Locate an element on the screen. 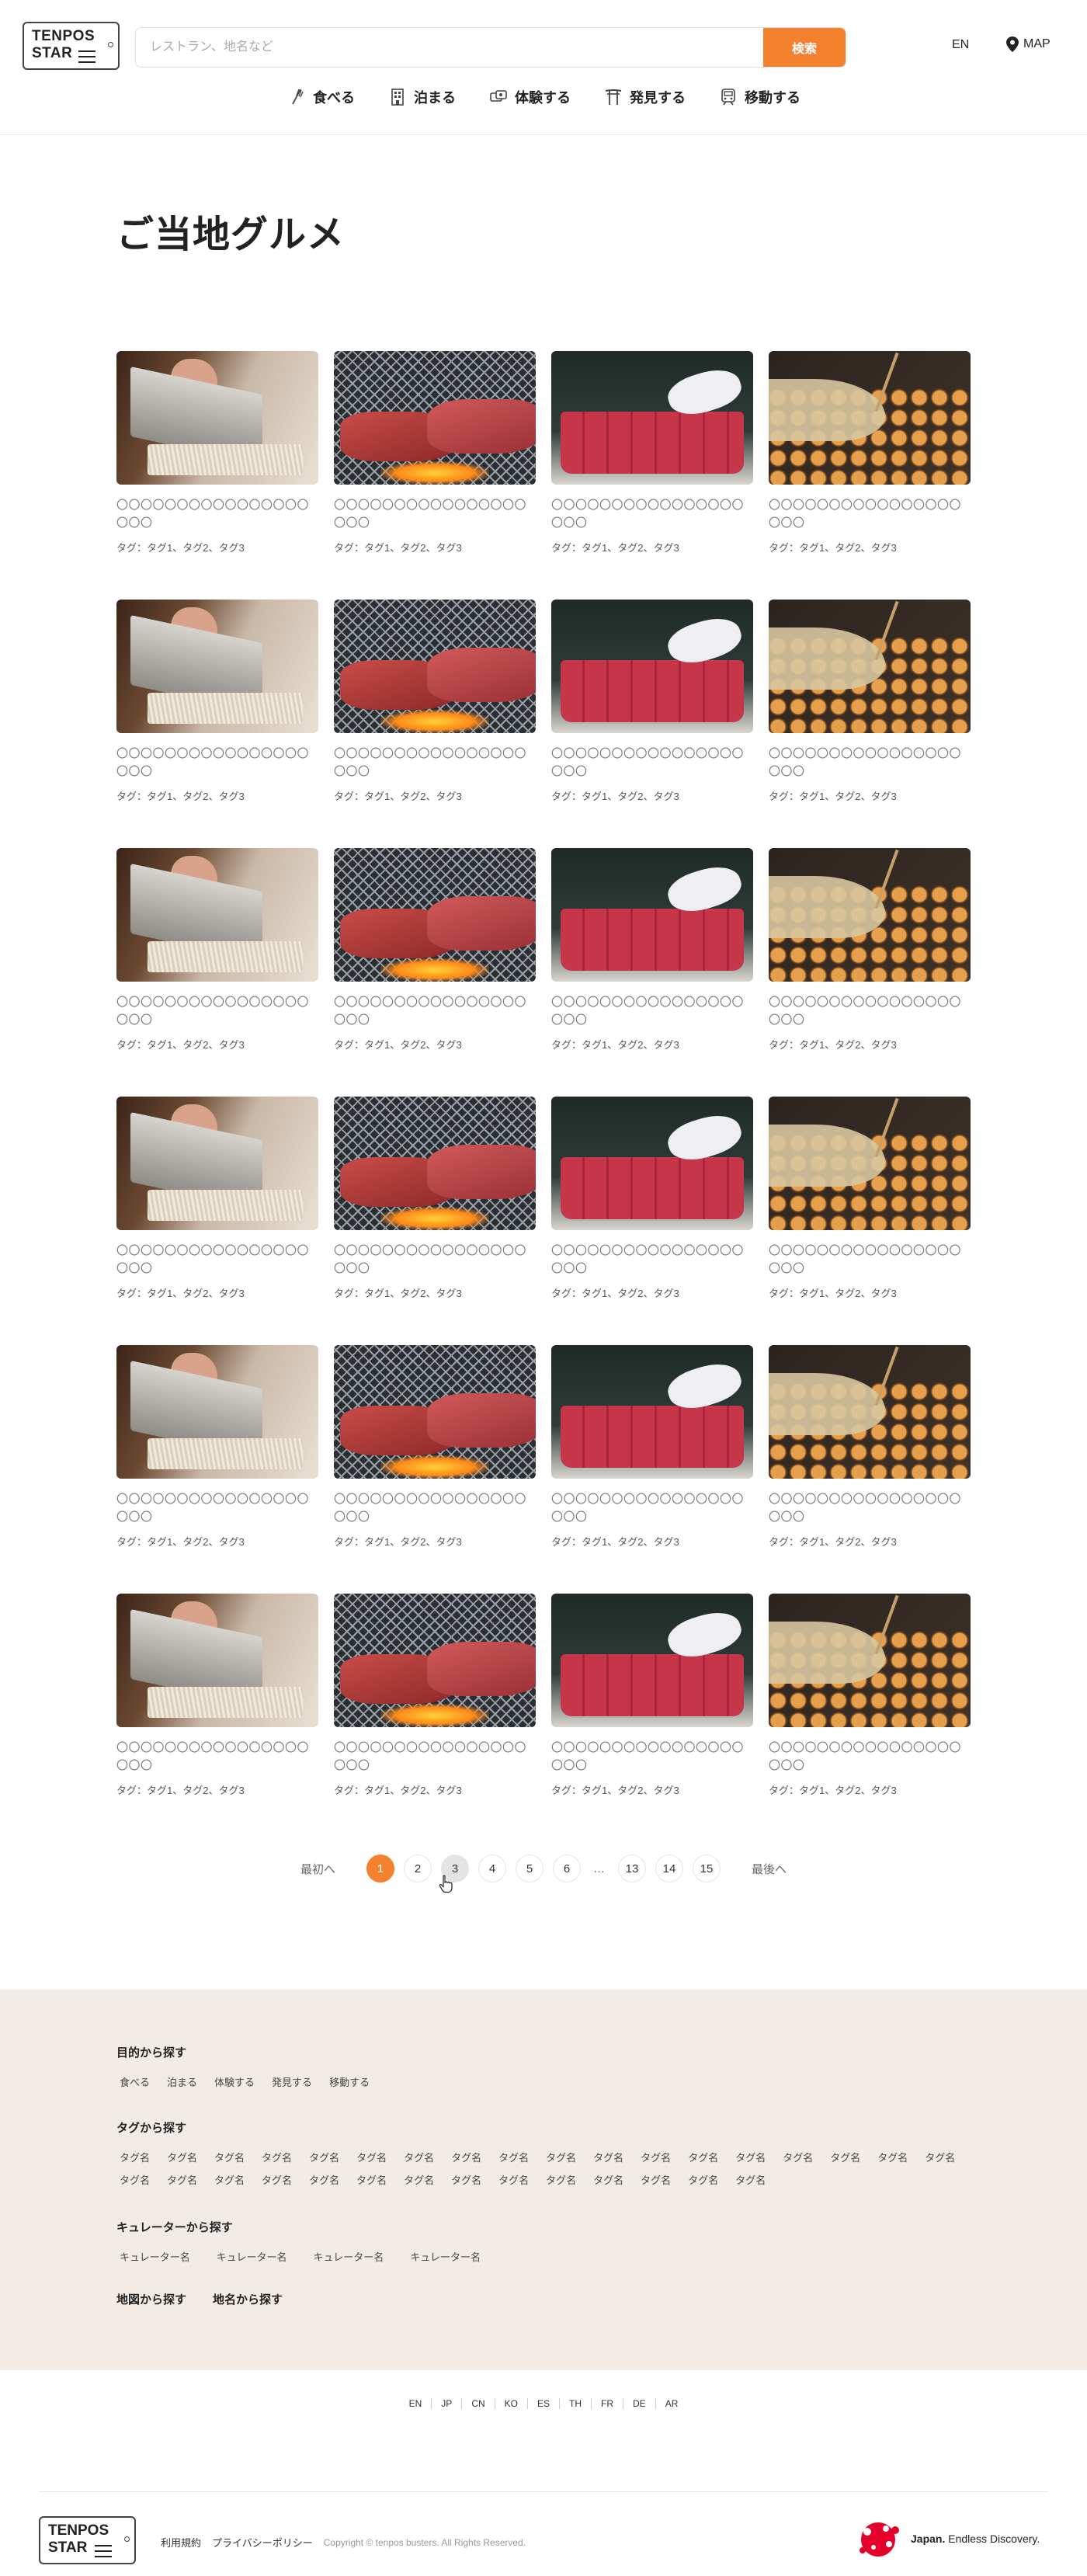 The image size is (1087, 2576). nav-item-discover: 発見する is located at coordinates (644, 97).